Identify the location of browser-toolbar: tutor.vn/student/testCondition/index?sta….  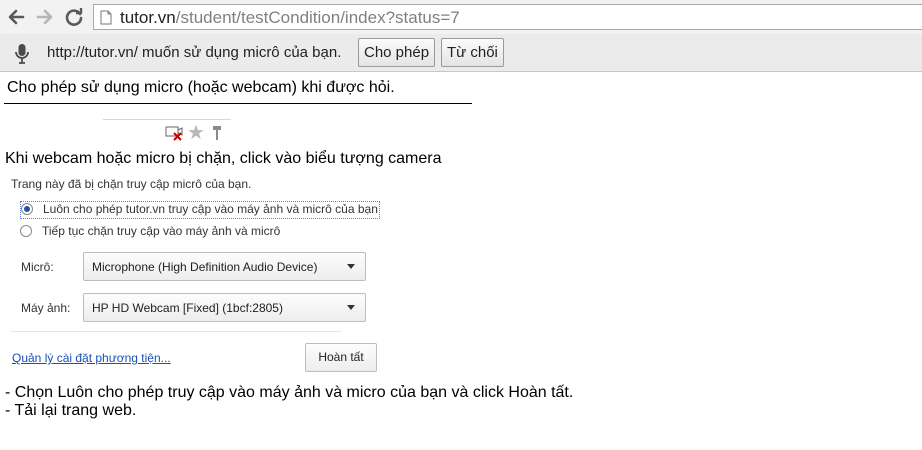
(461, 17).